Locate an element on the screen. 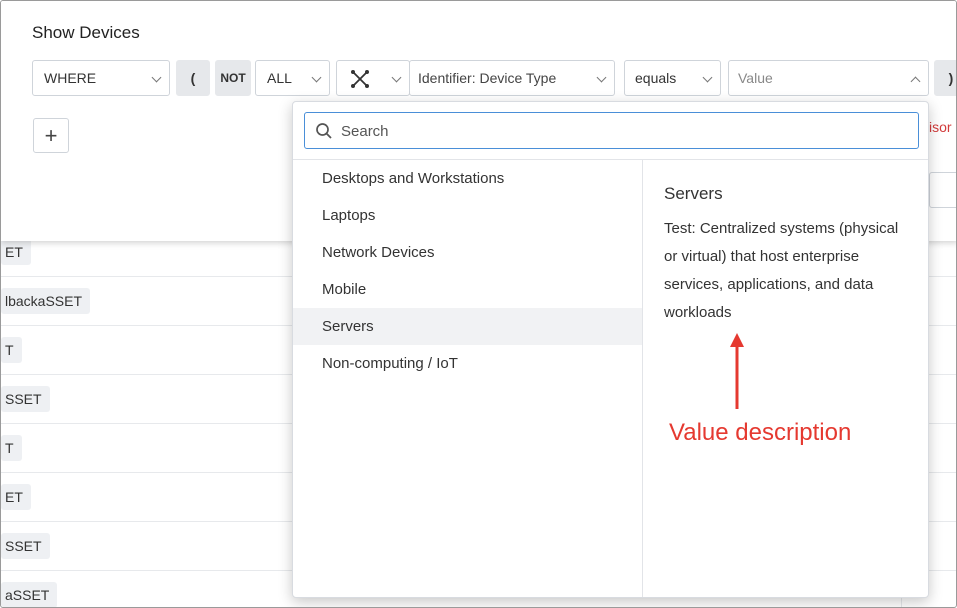 This screenshot has width=957, height=608. option-label: Laptops is located at coordinates (349, 215).